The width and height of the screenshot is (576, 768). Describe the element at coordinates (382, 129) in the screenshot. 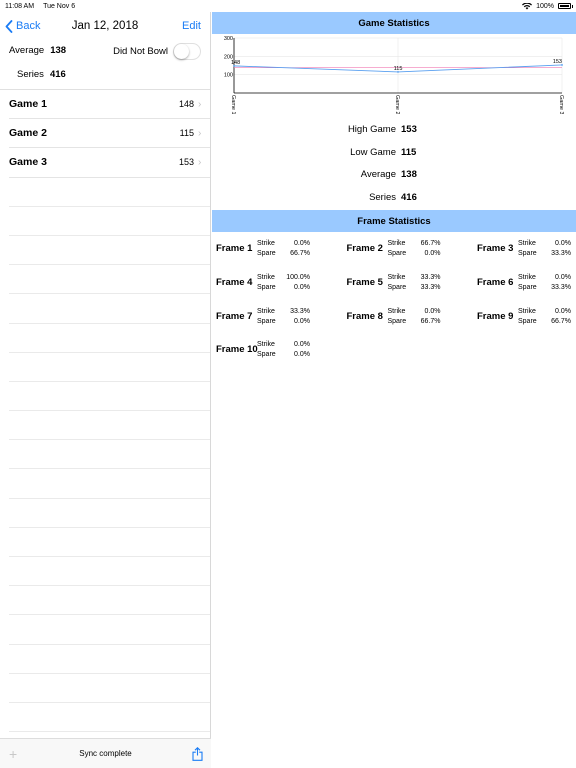

I see `stat-row: High Game 153` at that location.